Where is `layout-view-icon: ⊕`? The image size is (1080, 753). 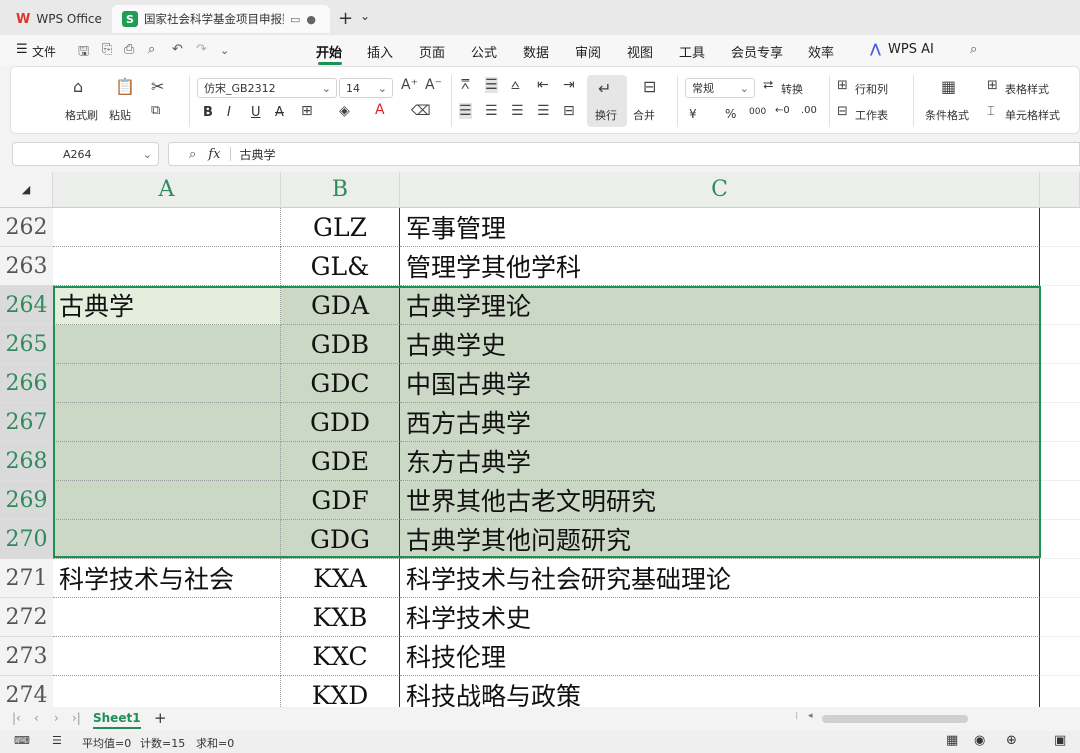 layout-view-icon: ⊕ is located at coordinates (1011, 740).